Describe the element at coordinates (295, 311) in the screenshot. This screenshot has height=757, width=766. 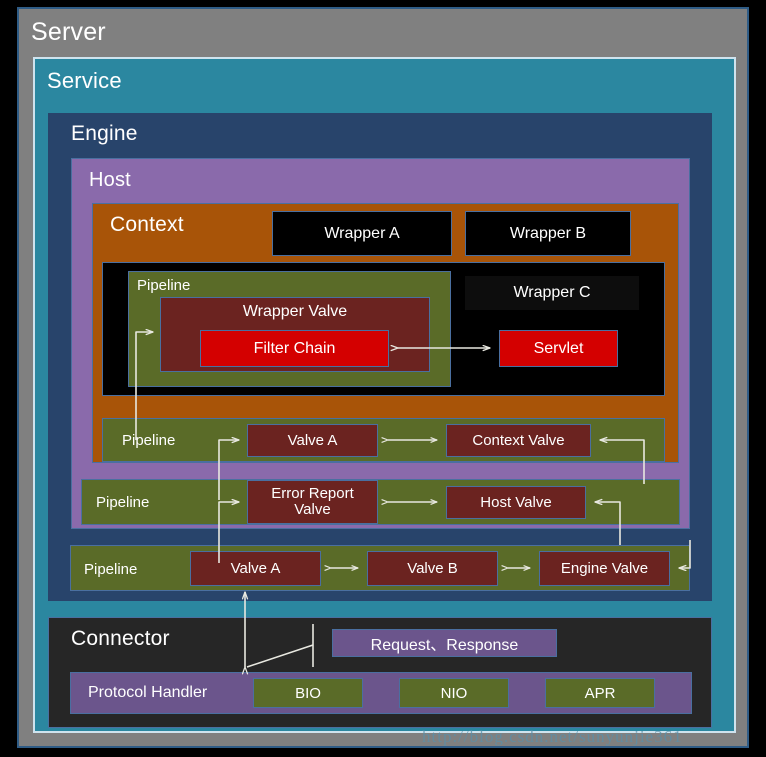
I see `wrapper-valve-label: Wrapper Valve` at that location.